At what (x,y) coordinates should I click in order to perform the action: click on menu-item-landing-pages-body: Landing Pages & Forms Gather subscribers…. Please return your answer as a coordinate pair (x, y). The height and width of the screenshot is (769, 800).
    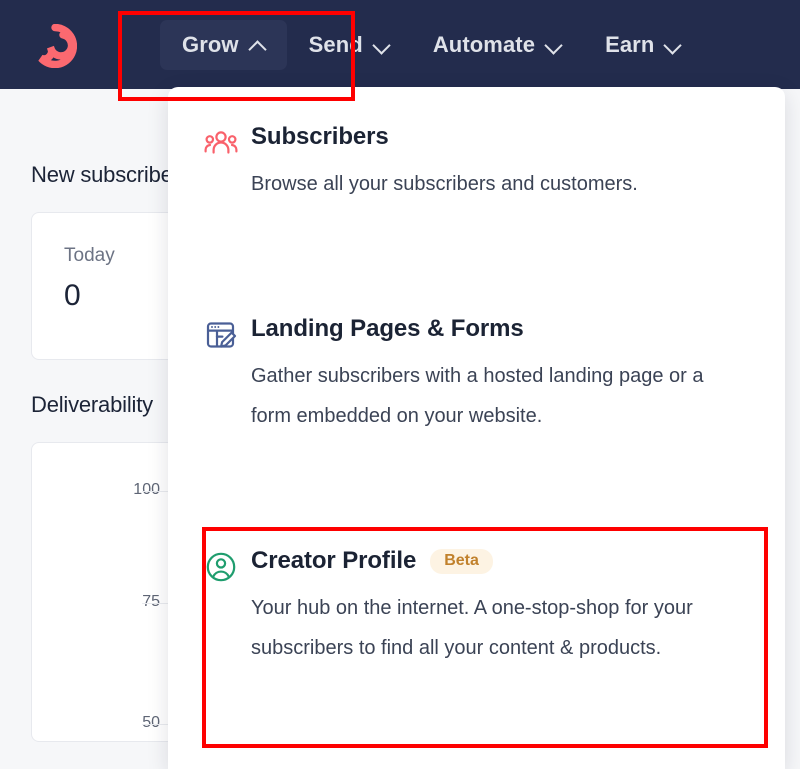
    Looking at the image, I should click on (501, 375).